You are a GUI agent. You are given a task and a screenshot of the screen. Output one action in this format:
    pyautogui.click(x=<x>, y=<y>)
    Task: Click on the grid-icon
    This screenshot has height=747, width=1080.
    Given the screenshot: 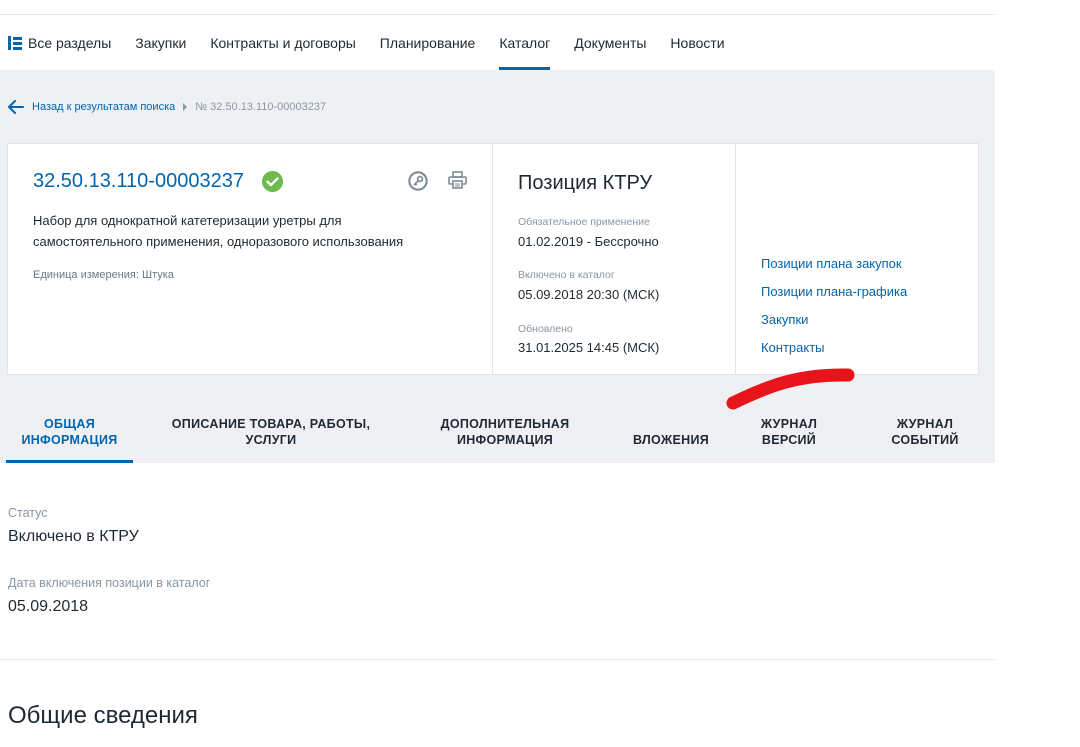 What is the action you would take?
    pyautogui.click(x=15, y=42)
    